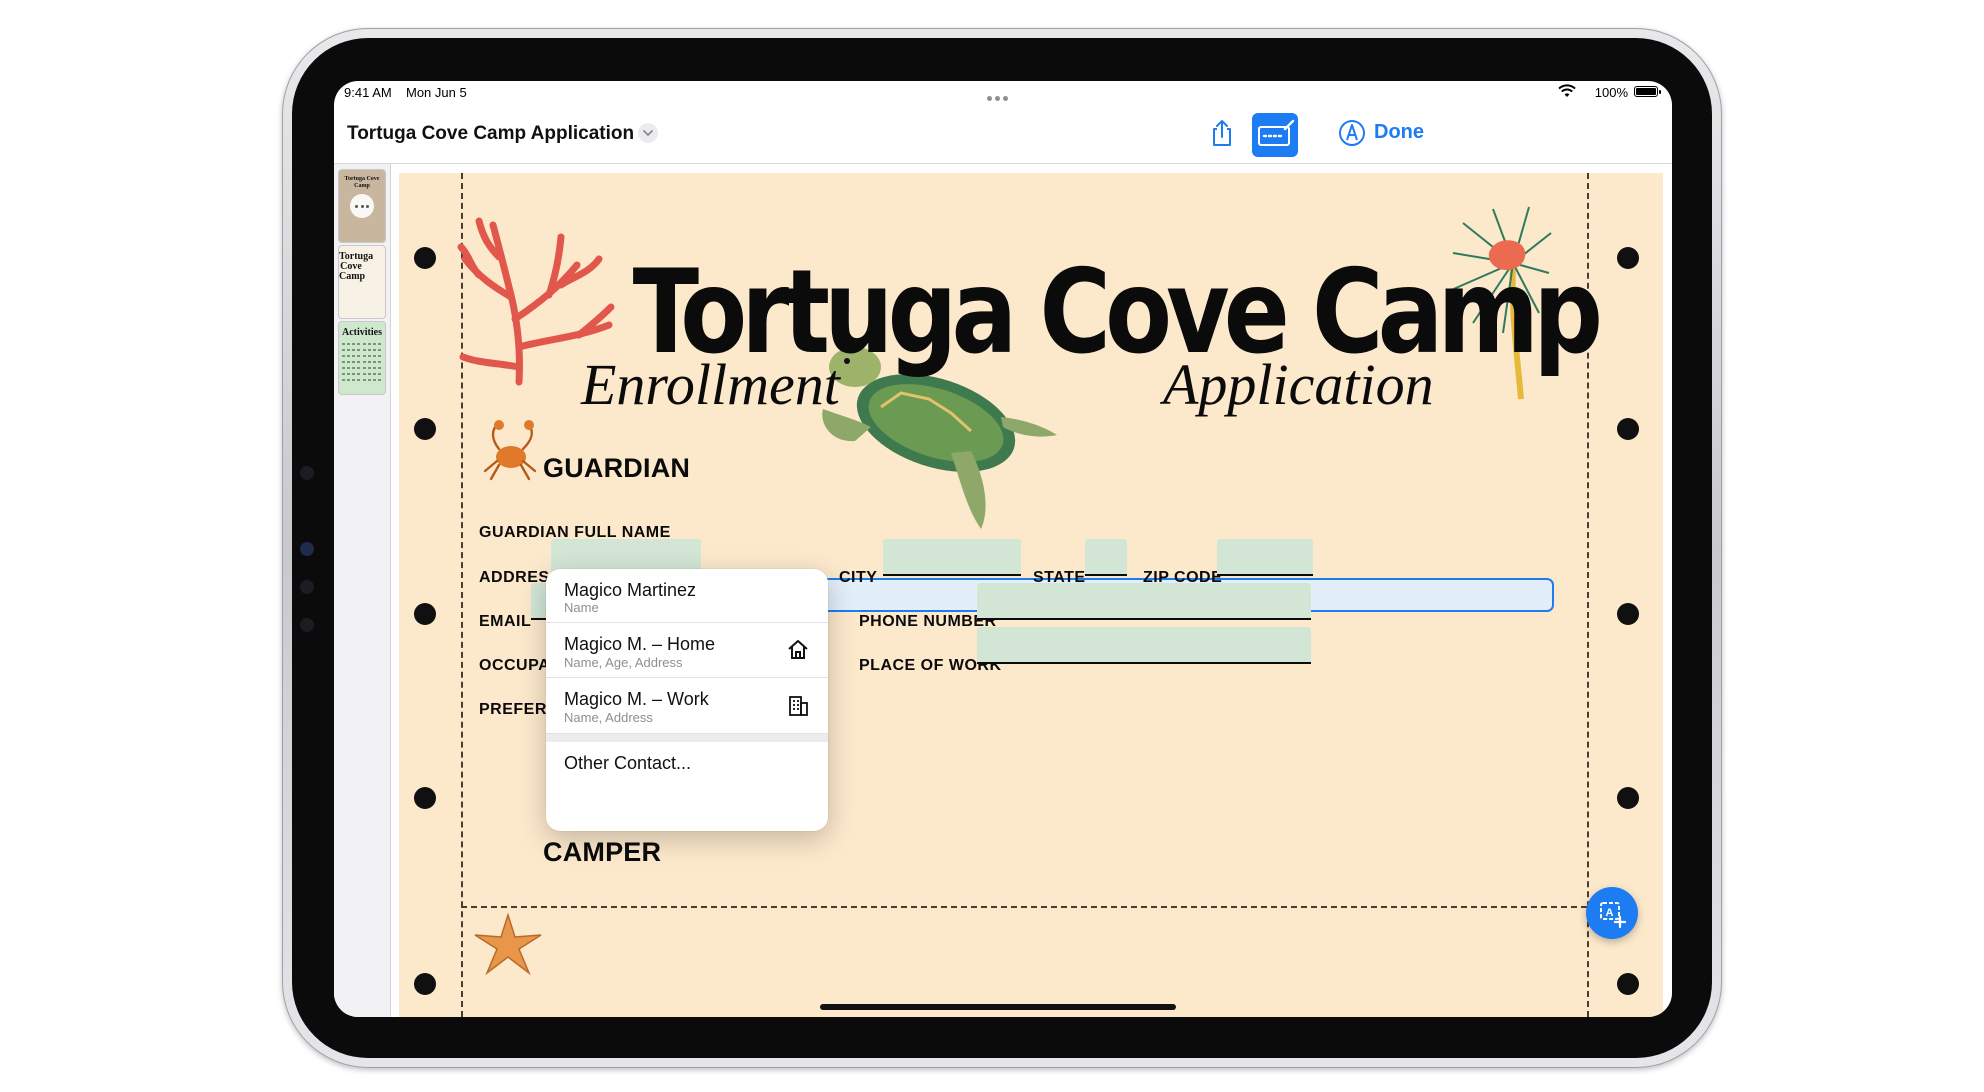 This screenshot has width=1984, height=1092. What do you see at coordinates (505, 621) in the screenshot?
I see `email-label: EMAIL` at bounding box center [505, 621].